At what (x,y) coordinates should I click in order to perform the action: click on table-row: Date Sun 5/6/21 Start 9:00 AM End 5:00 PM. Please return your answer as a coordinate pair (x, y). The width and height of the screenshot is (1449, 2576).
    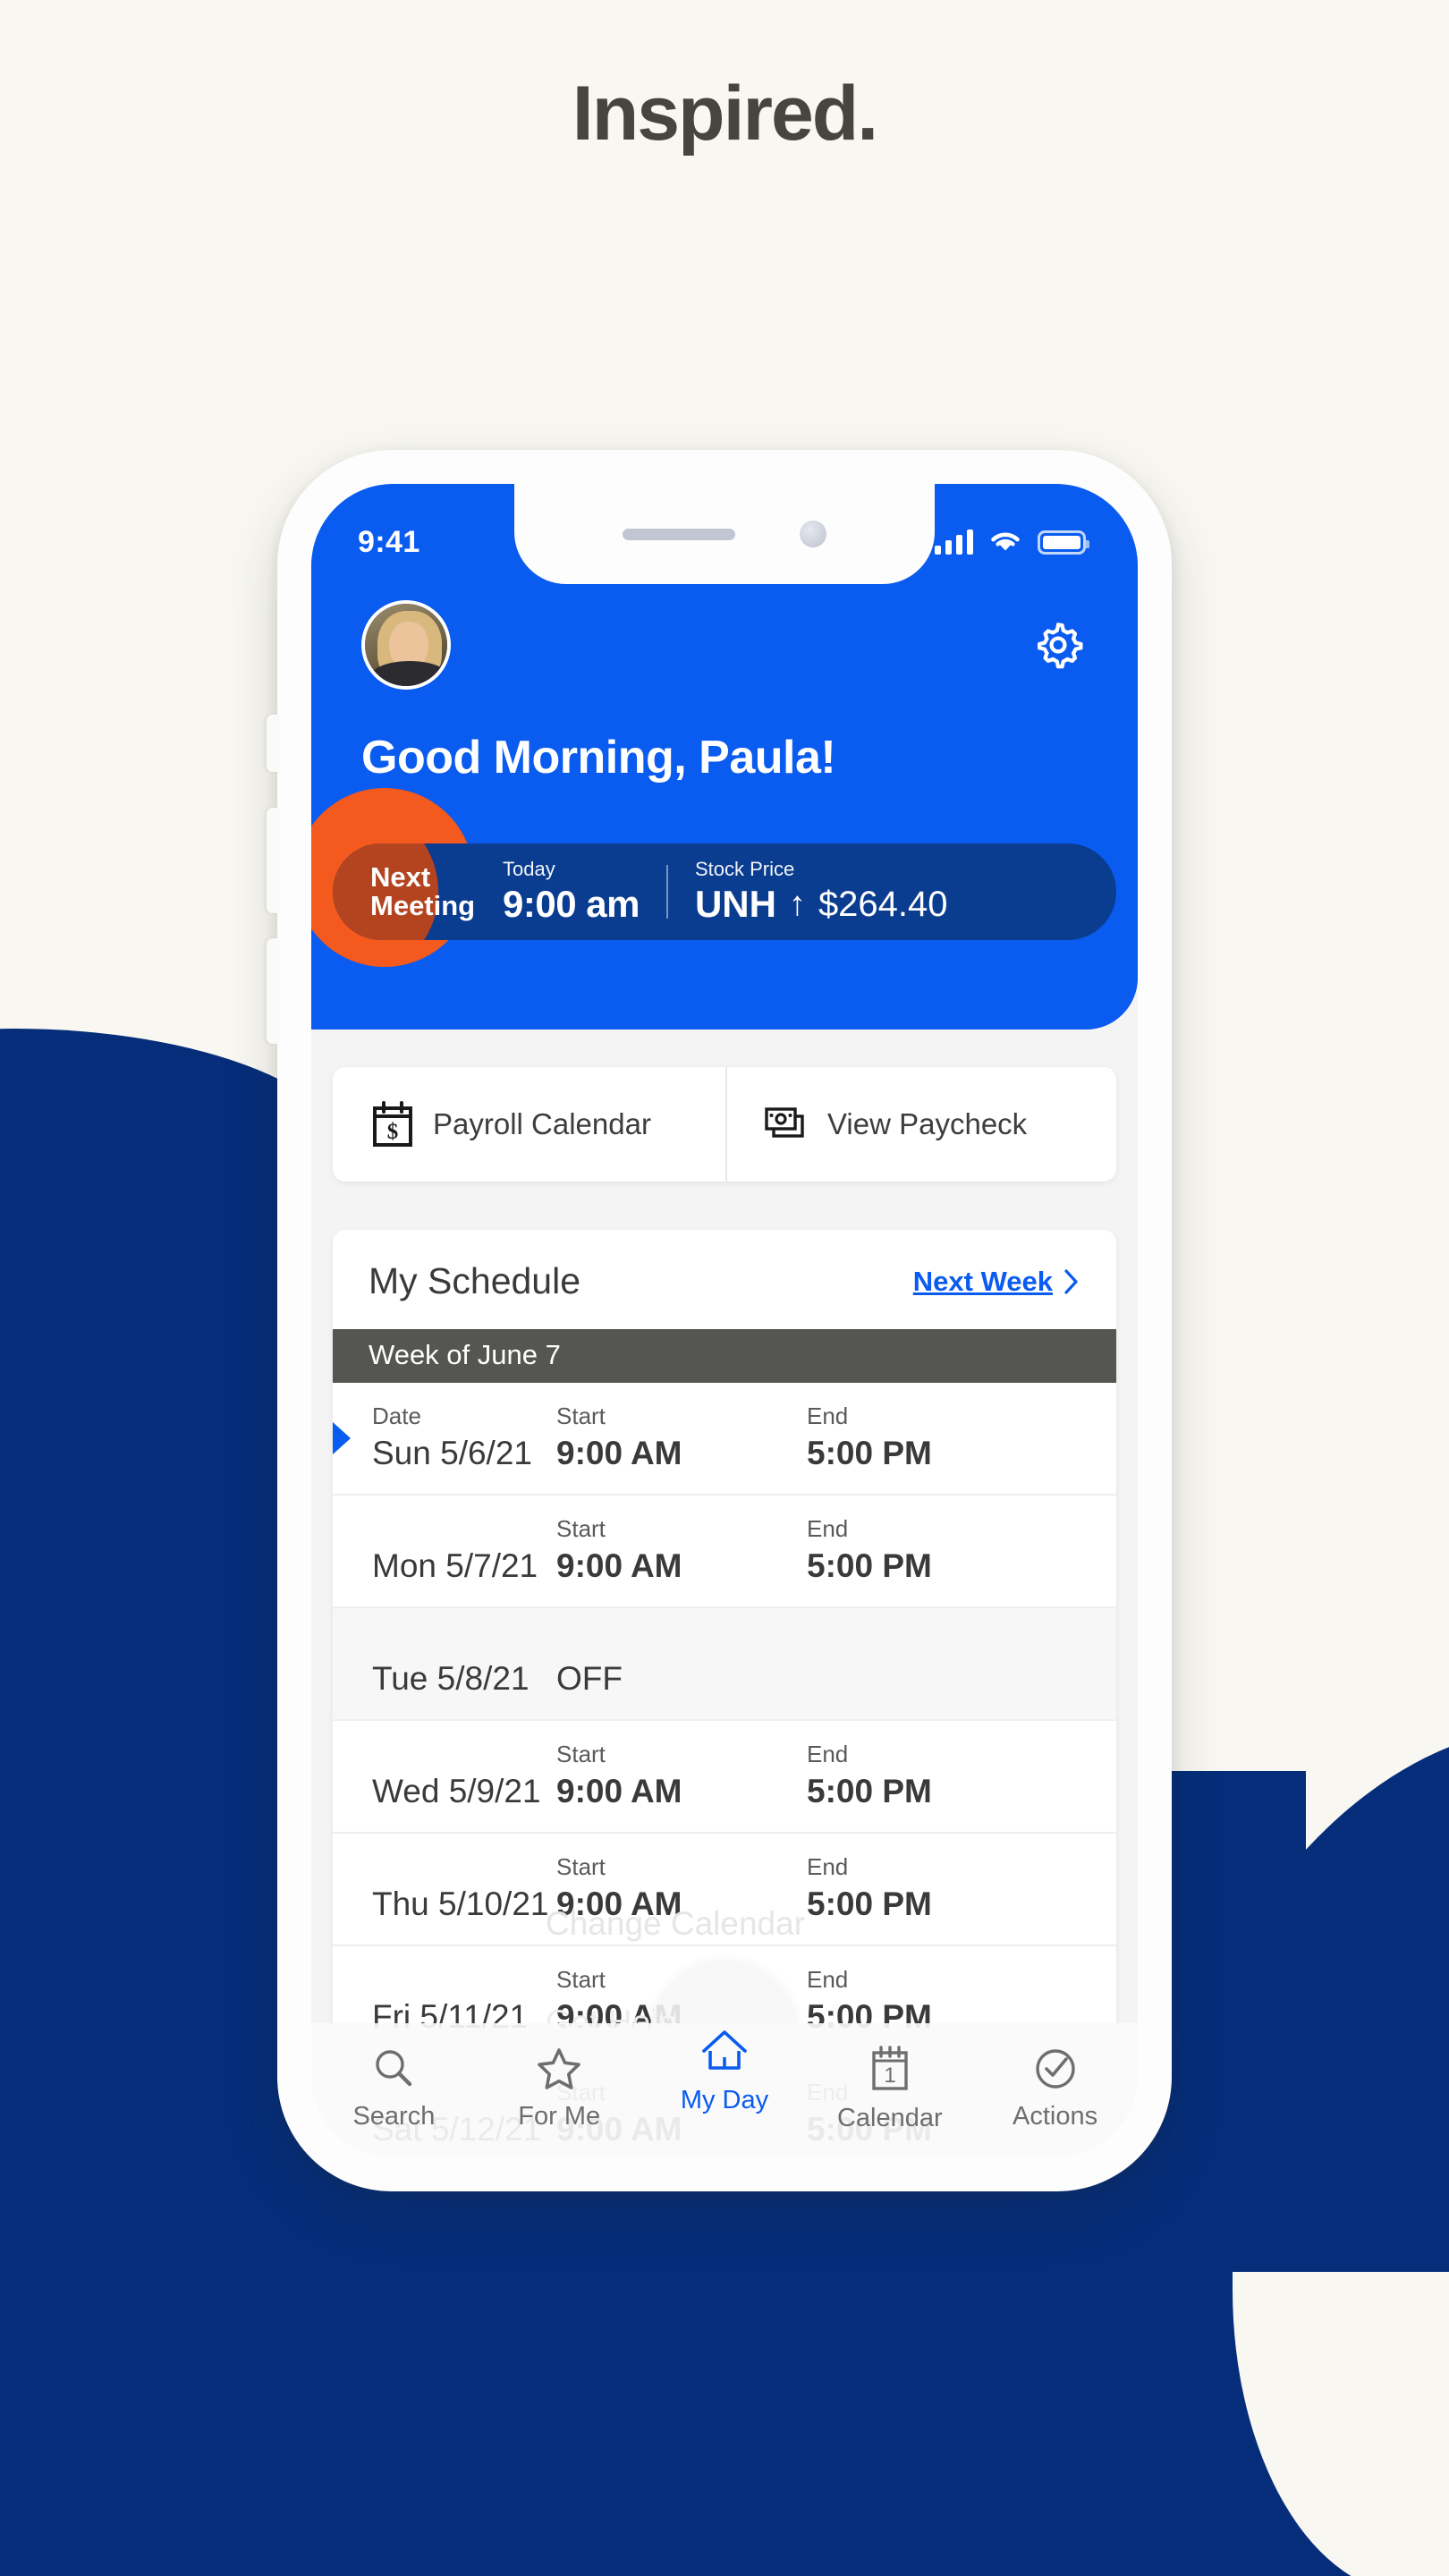
    Looking at the image, I should click on (724, 1439).